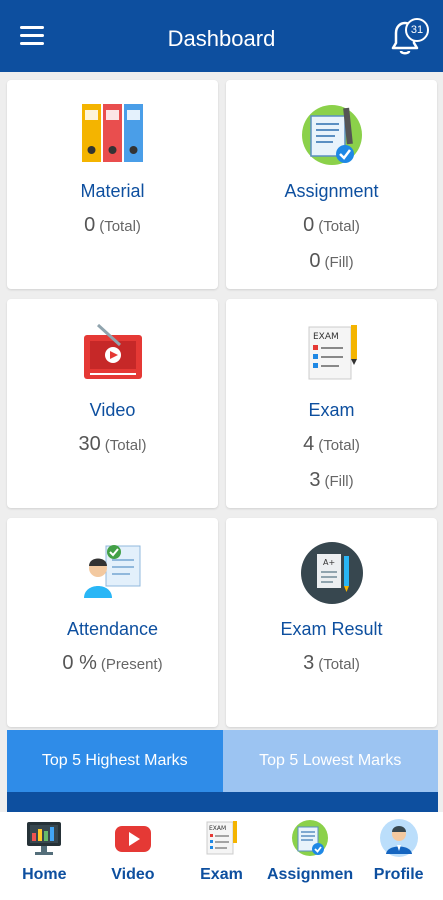  I want to click on assignment-card: Assignment 0 (Total) 0 (Fill), so click(331, 184).